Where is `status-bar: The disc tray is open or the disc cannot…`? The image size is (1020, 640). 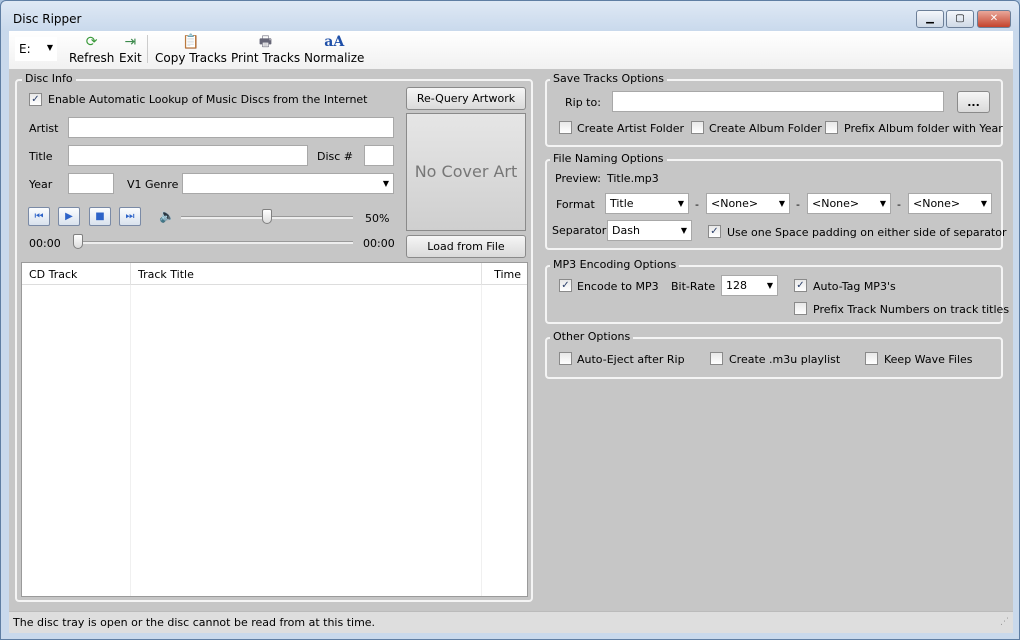
status-bar: The disc tray is open or the disc cannot… is located at coordinates (511, 622).